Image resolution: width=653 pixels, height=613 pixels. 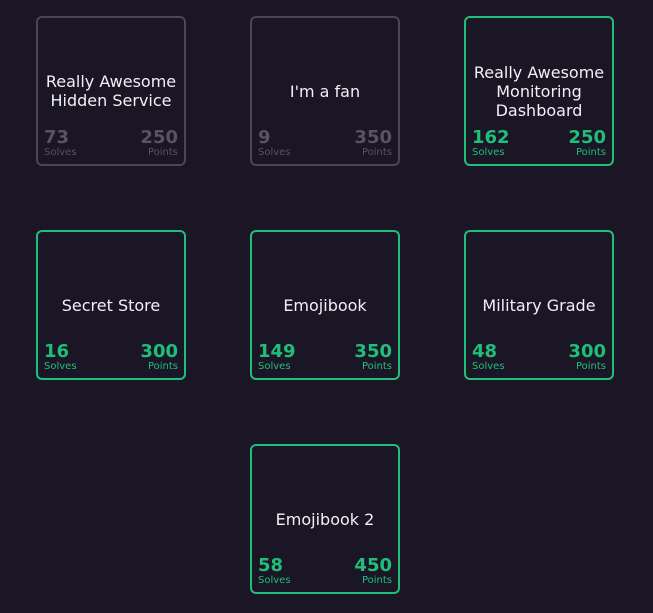 What do you see at coordinates (274, 143) in the screenshot?
I see `solves-stat: 9 Solves` at bounding box center [274, 143].